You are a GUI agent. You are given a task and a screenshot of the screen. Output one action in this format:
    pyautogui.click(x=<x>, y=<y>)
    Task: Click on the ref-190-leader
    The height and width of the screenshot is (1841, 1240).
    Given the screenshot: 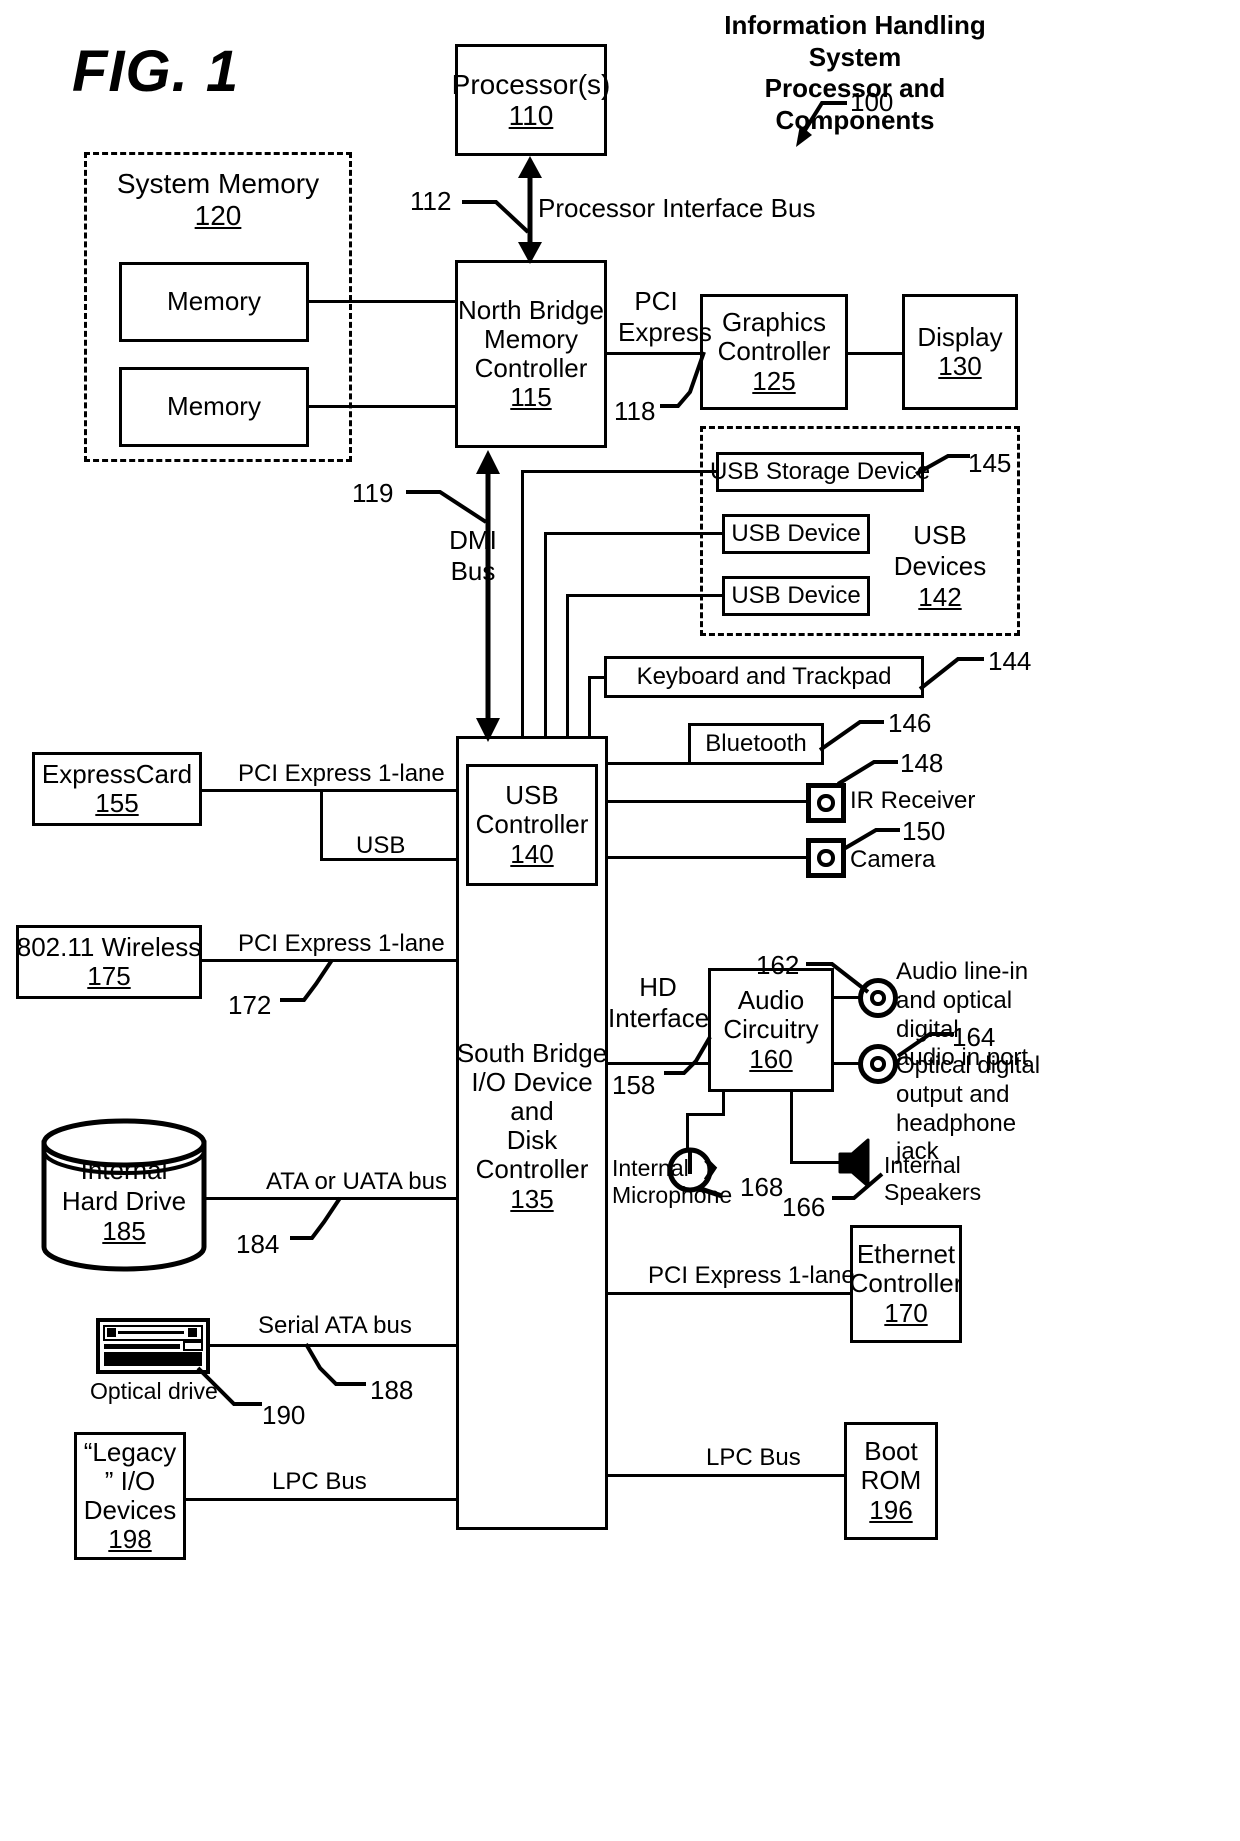 What is the action you would take?
    pyautogui.click(x=229, y=1386)
    